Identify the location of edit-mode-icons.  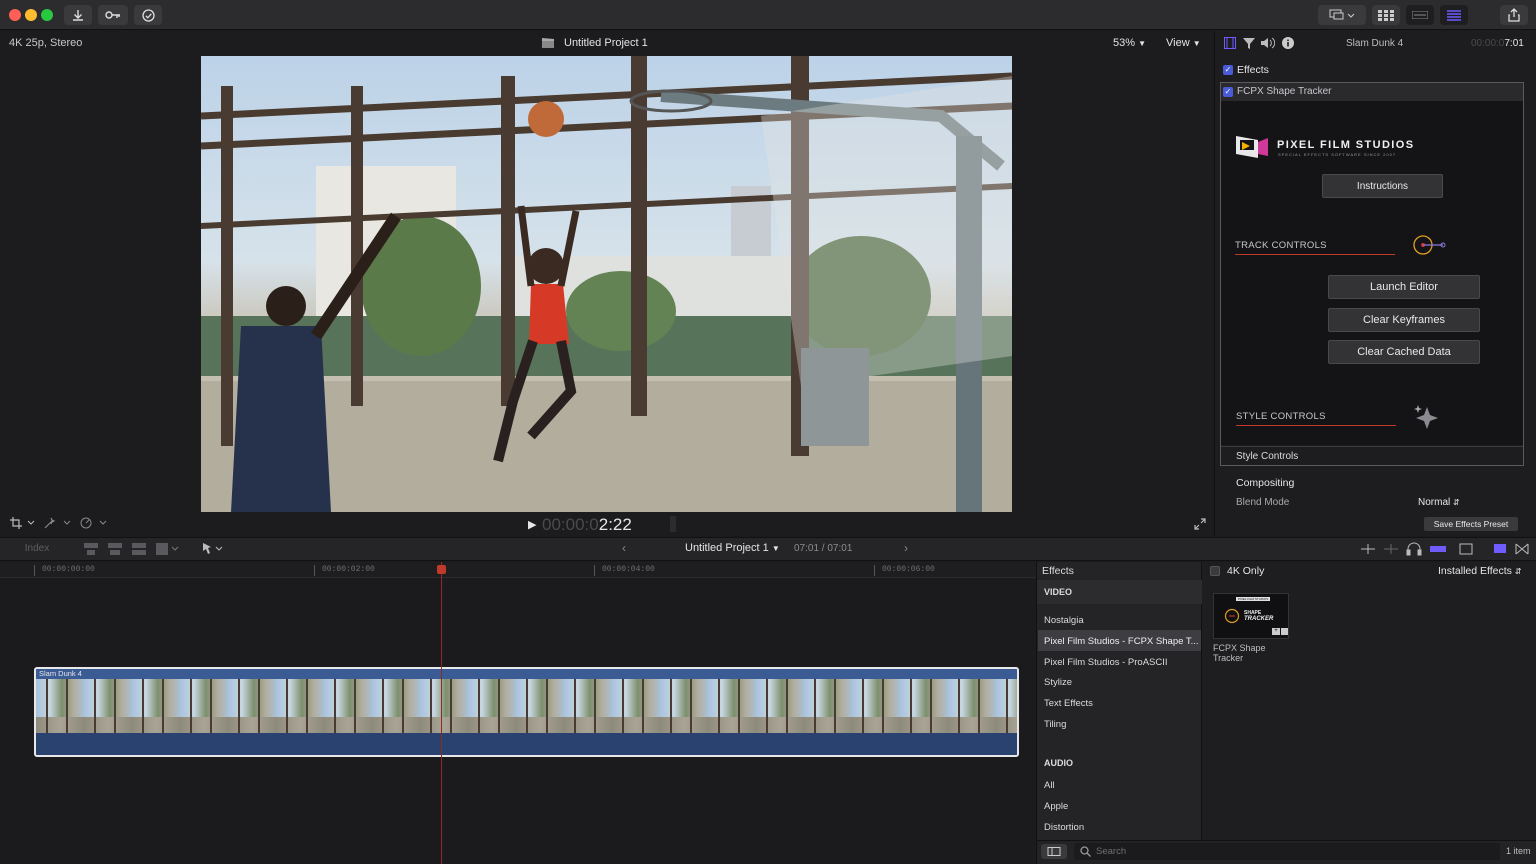
(134, 549).